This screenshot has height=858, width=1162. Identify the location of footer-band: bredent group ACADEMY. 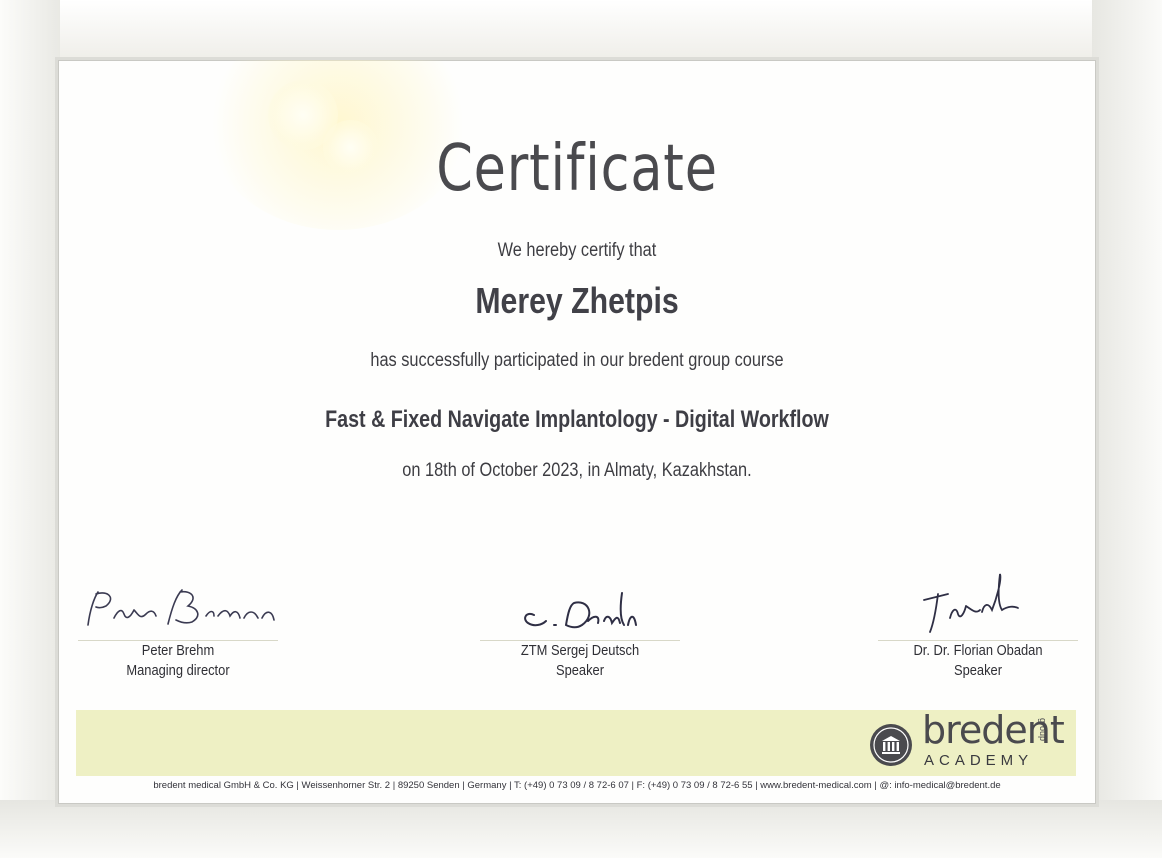
(576, 742).